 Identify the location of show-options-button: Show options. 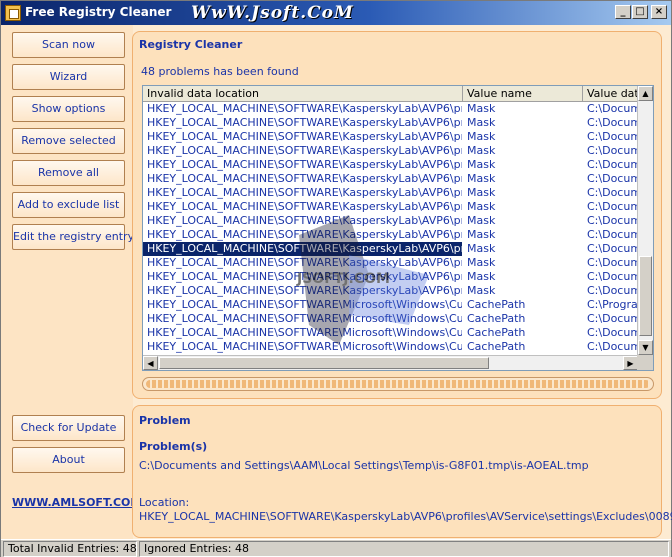
(68, 109).